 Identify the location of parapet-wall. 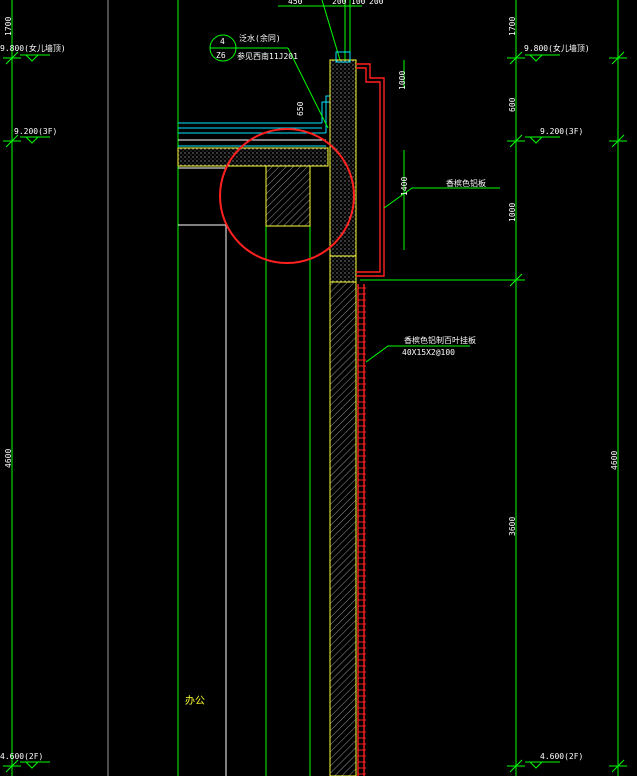
(343, 167).